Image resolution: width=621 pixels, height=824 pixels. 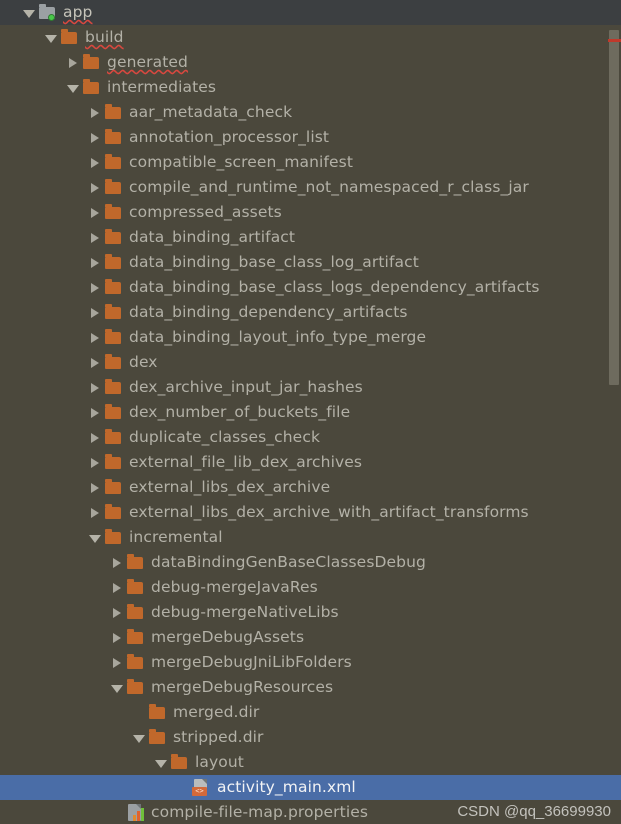 What do you see at coordinates (310, 787) in the screenshot?
I see `tree-row: <> activity_main.xml` at bounding box center [310, 787].